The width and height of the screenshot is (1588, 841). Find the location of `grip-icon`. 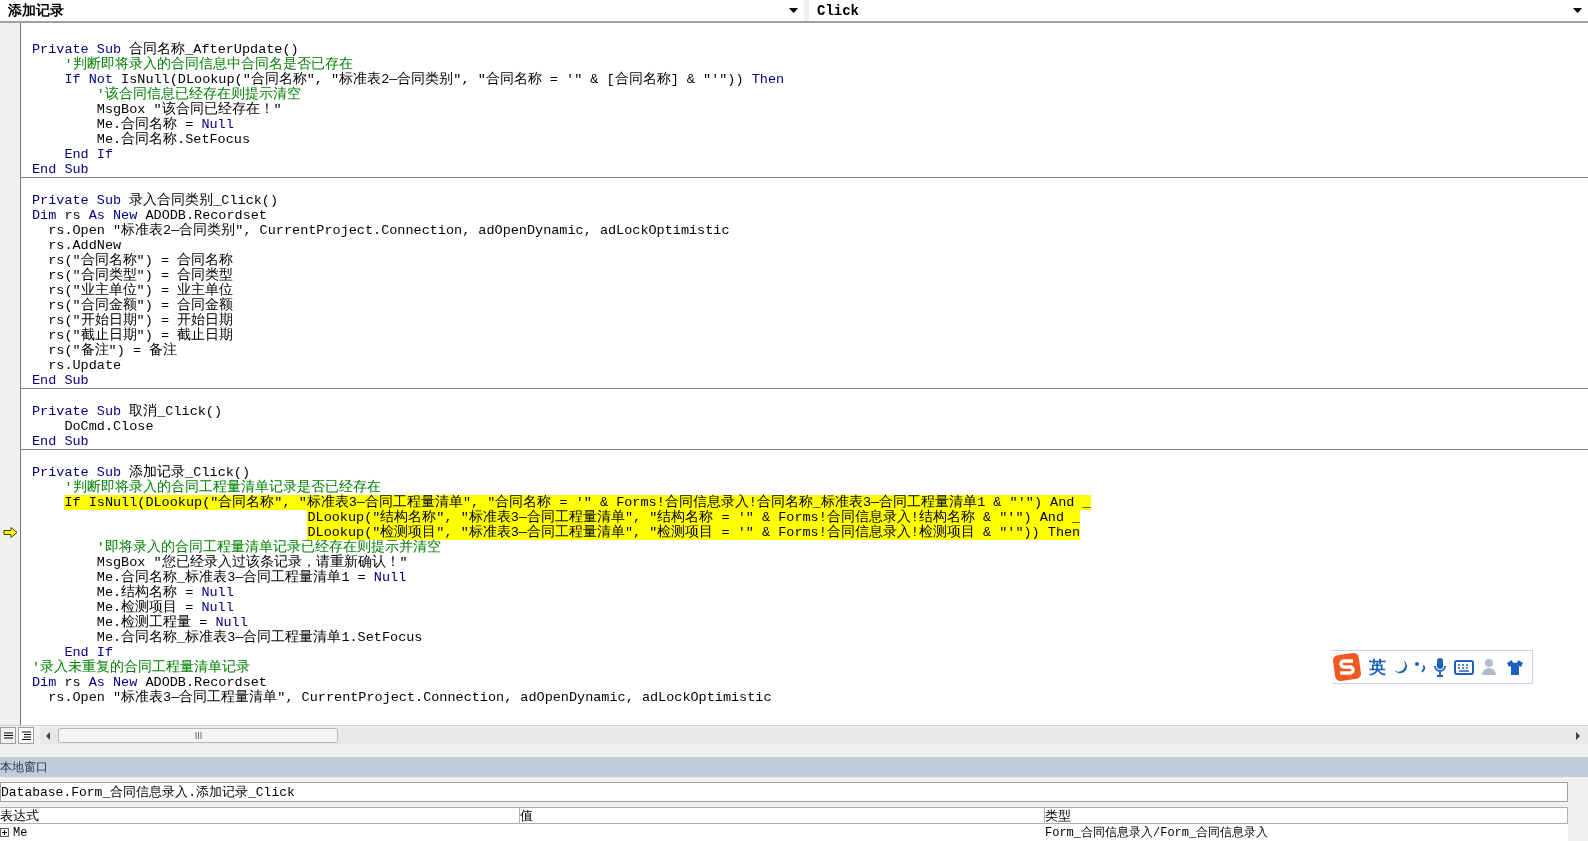

grip-icon is located at coordinates (198, 735).